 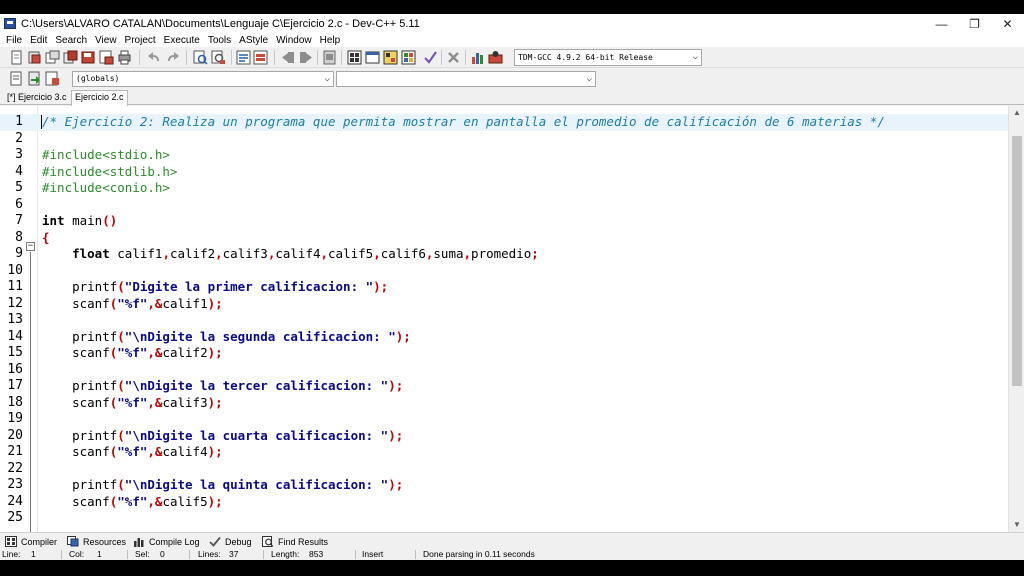 I want to click on compile-run-icon, so click(x=390, y=57).